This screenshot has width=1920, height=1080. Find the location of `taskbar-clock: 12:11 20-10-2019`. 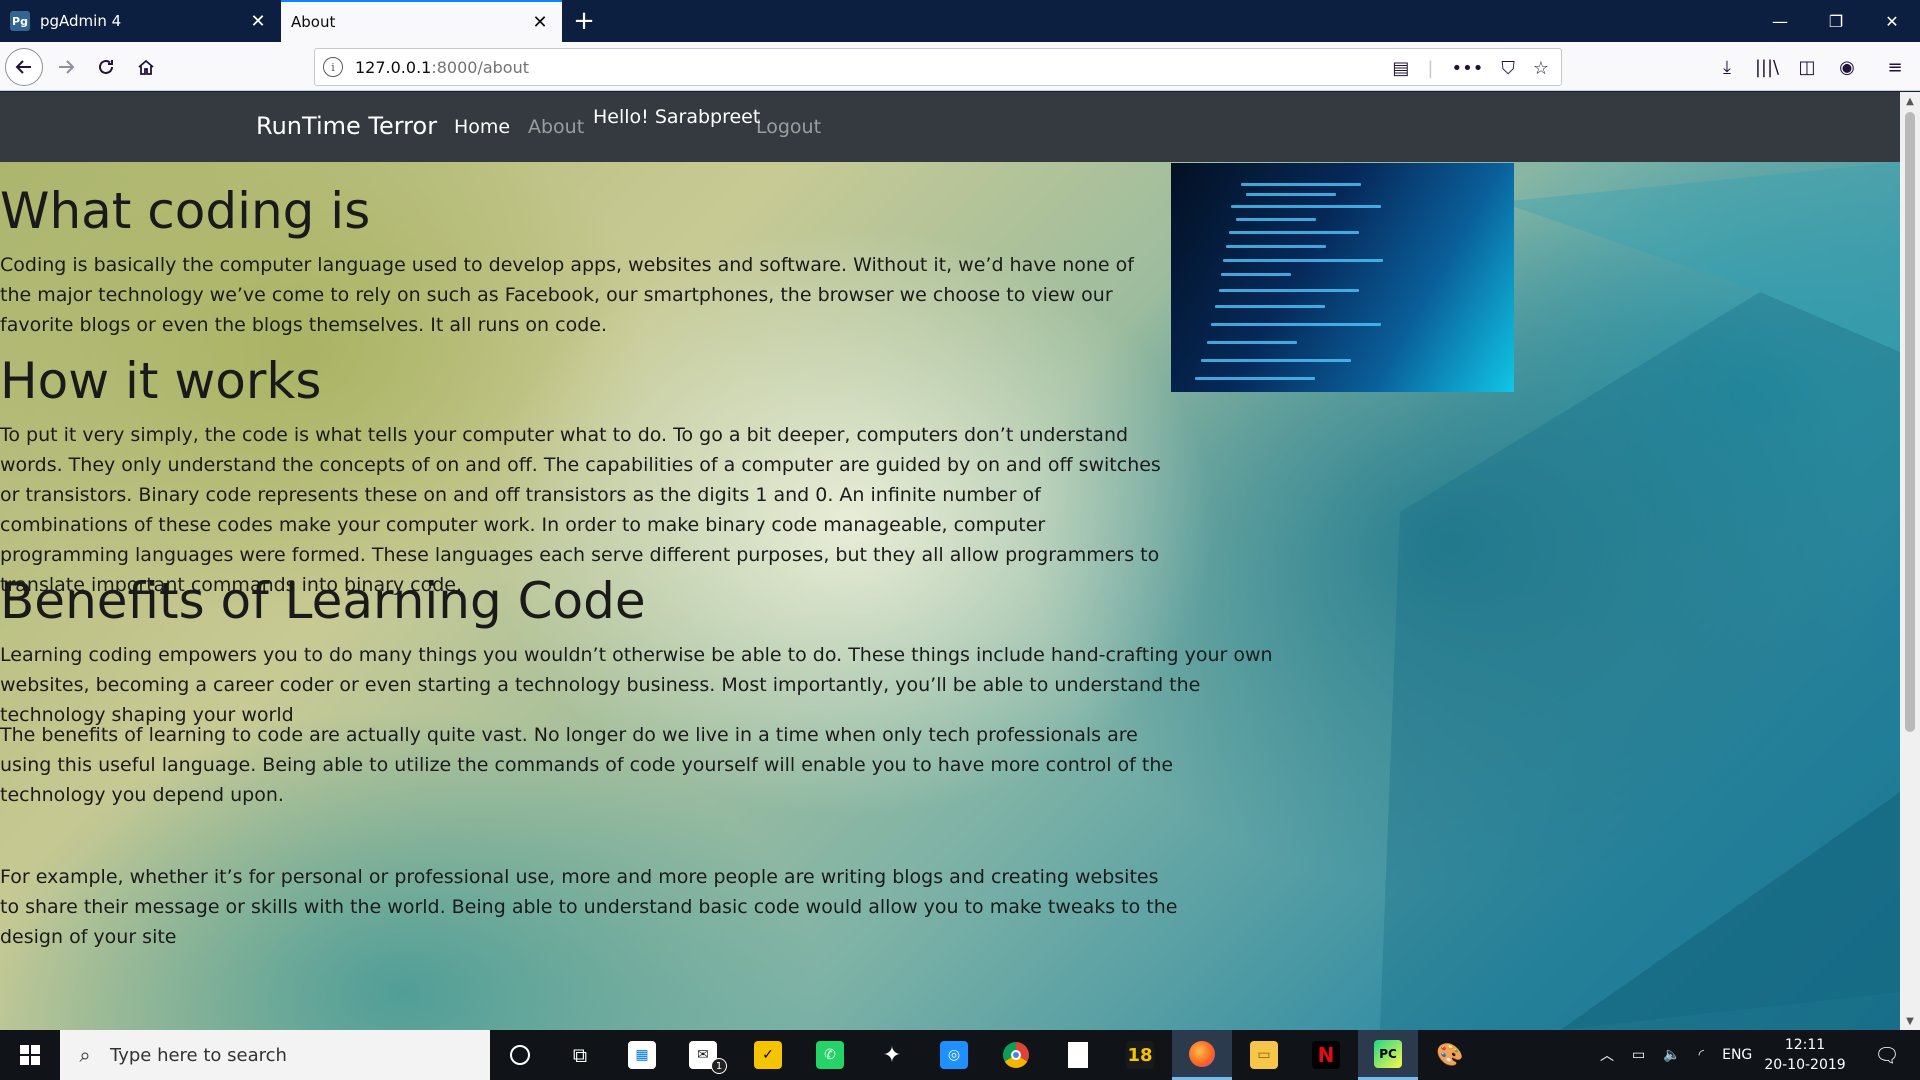

taskbar-clock: 12:11 20-10-2019 is located at coordinates (1805, 1055).